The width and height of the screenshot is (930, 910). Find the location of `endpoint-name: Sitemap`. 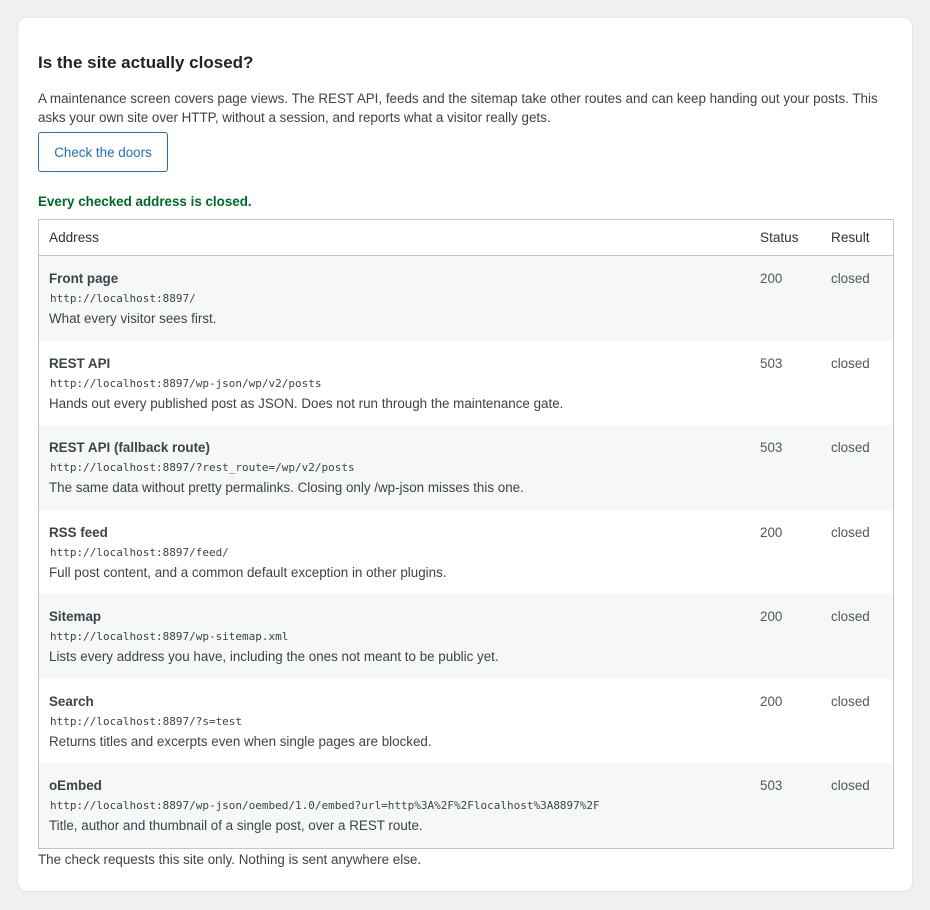

endpoint-name: Sitemap is located at coordinates (75, 616).